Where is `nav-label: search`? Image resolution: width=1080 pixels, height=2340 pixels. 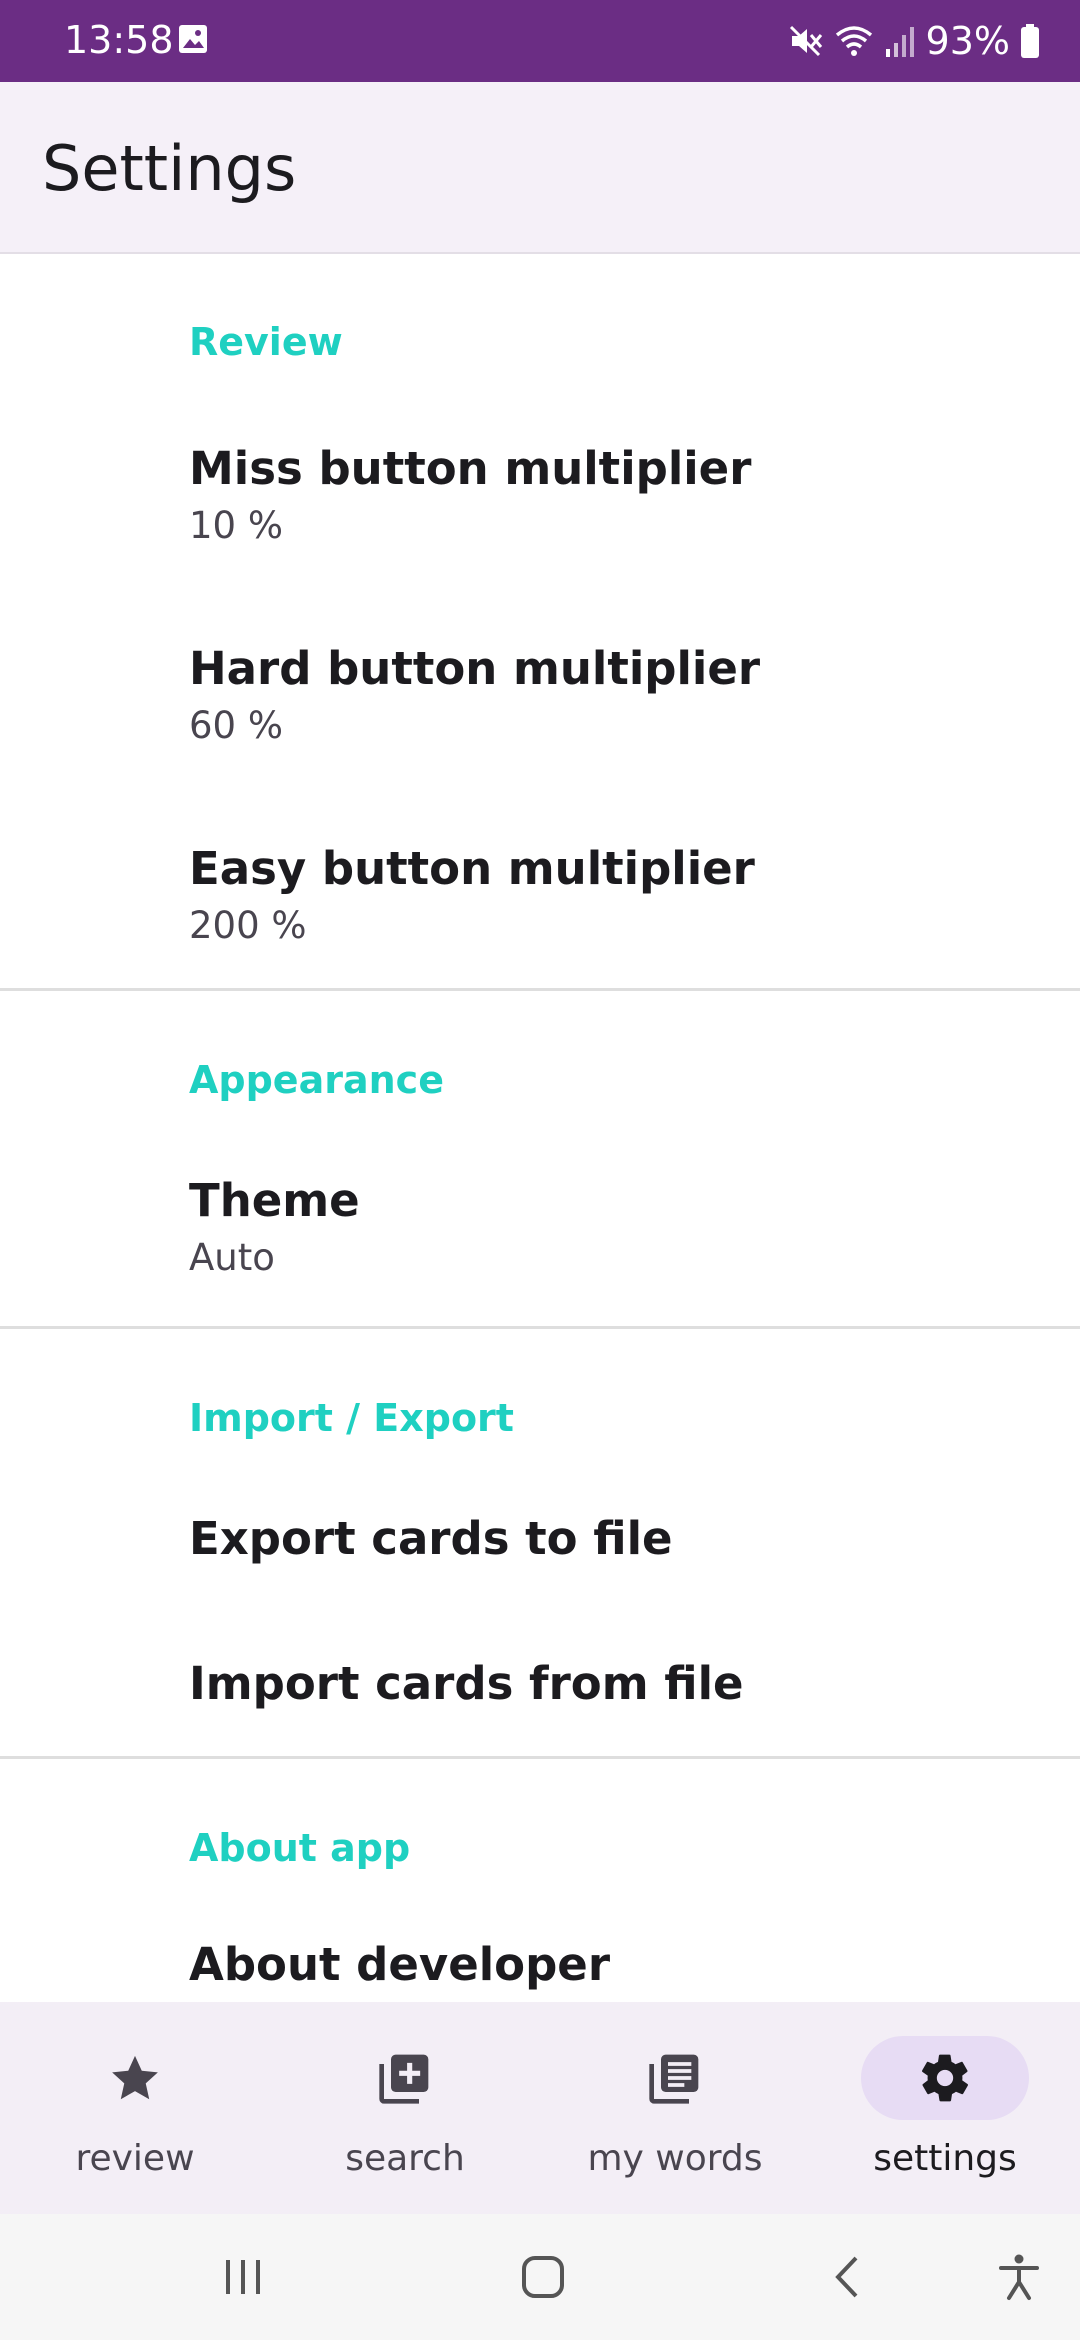
nav-label: search is located at coordinates (405, 2158).